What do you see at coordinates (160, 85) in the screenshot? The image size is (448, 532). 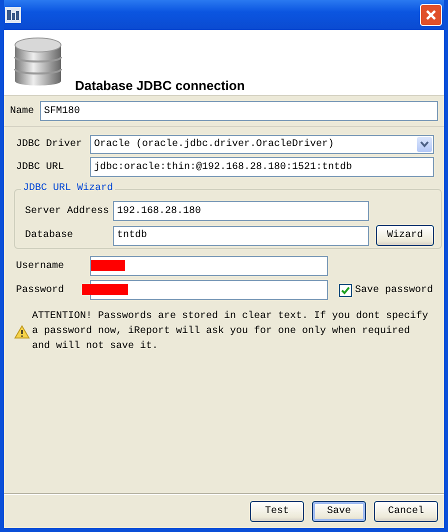 I see `dialog-heading: Database JDBC connection` at bounding box center [160, 85].